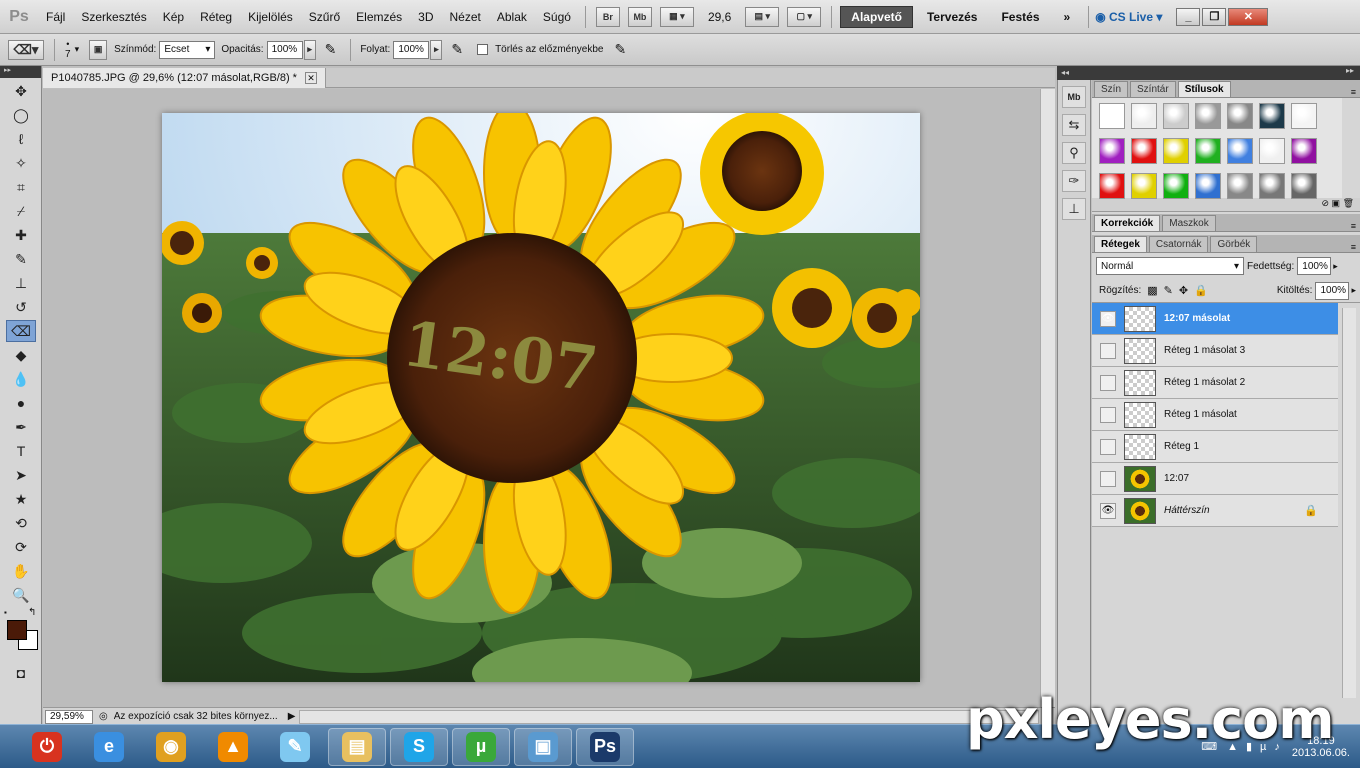 This screenshot has width=1360, height=768. Describe the element at coordinates (1067, 17) in the screenshot. I see `more-workspaces-button: »` at that location.